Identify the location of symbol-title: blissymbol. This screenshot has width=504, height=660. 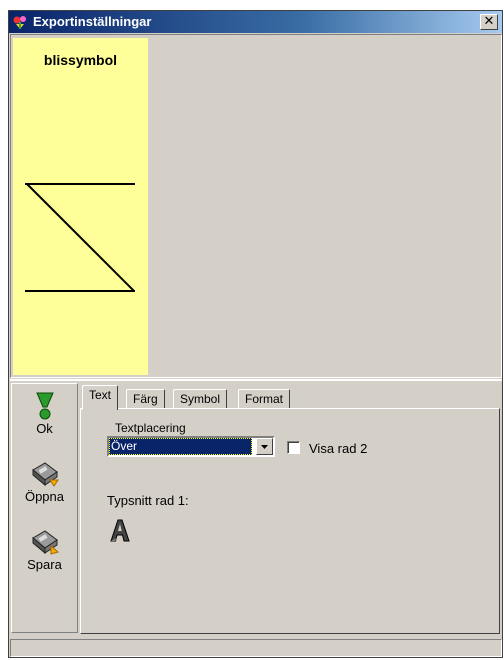
(80, 60).